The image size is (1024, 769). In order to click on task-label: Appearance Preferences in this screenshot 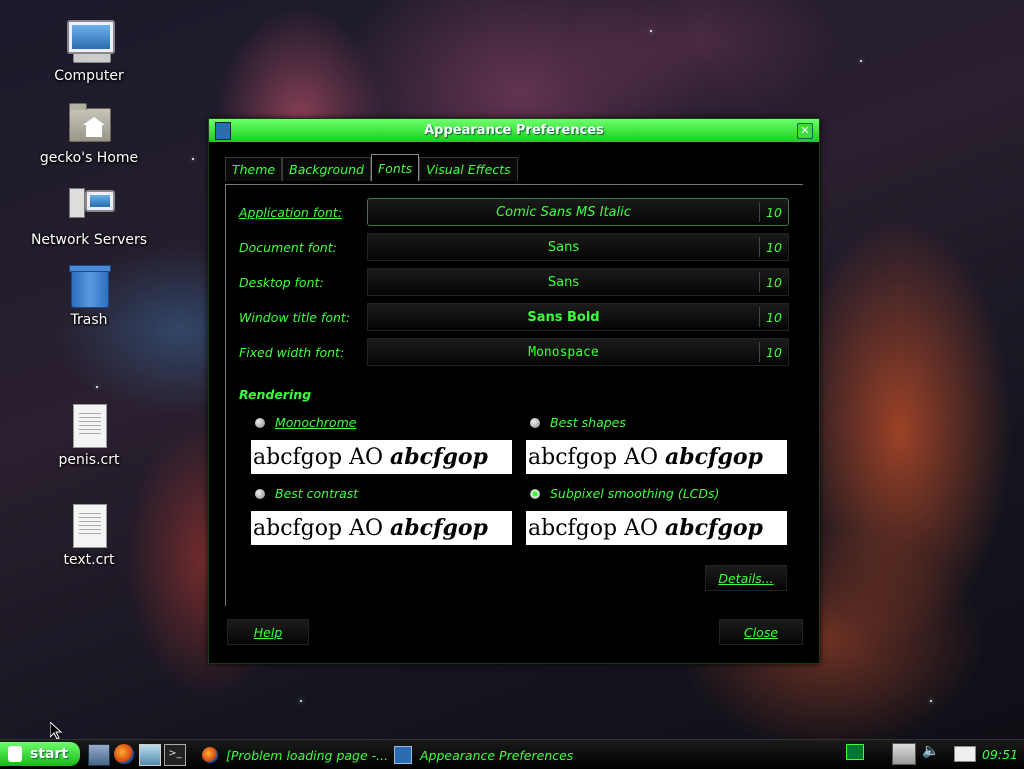, I will do `click(497, 755)`.